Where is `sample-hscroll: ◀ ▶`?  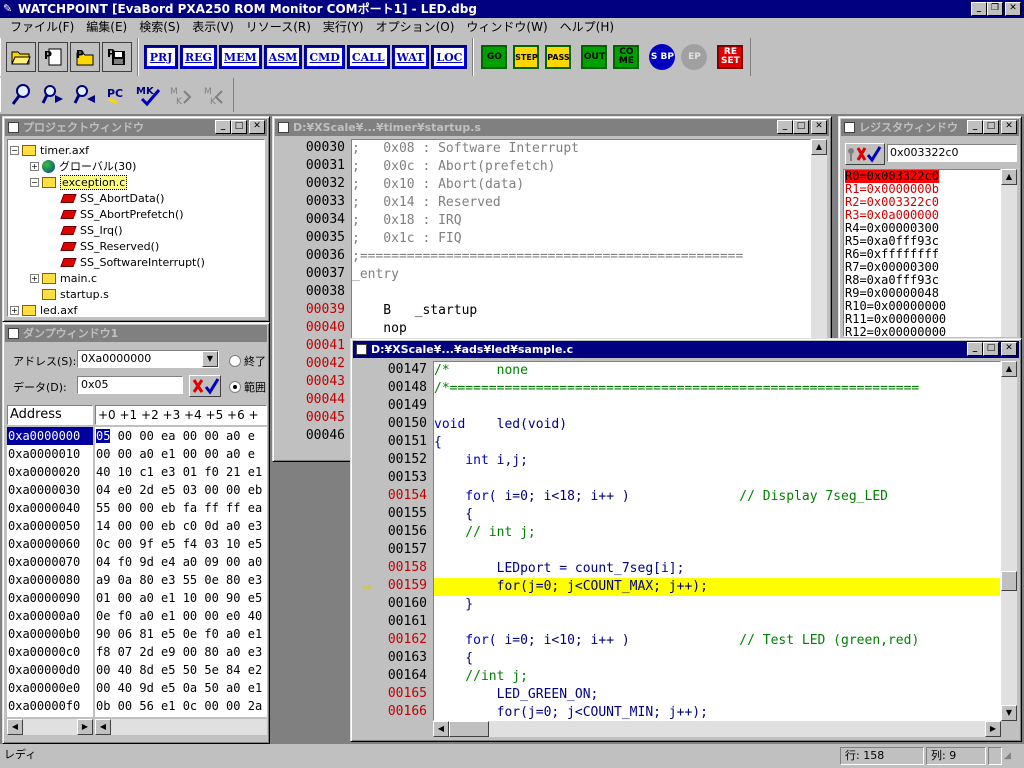
sample-hscroll: ◀ ▶ is located at coordinates (717, 729).